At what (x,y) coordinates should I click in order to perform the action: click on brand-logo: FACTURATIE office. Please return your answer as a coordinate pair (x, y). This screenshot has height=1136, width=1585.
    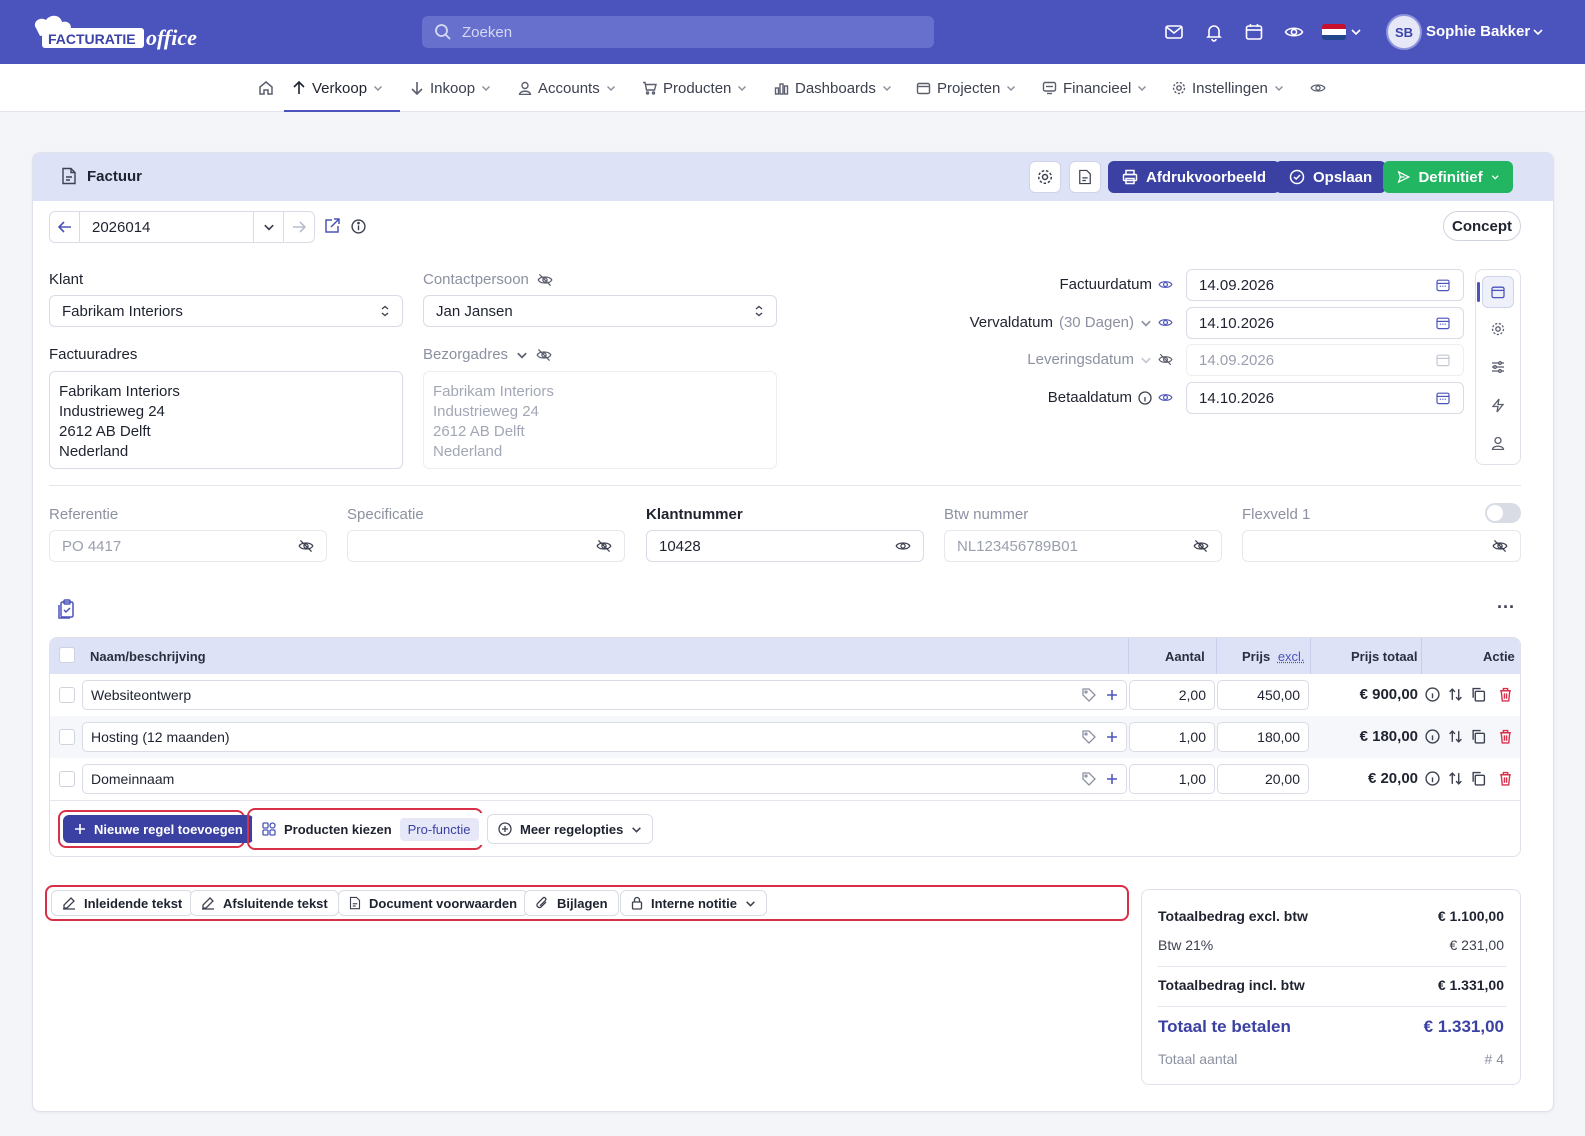
    Looking at the image, I should click on (118, 32).